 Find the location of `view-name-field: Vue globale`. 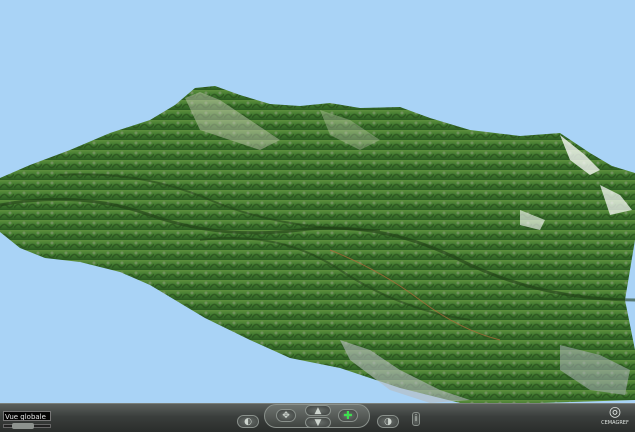

view-name-field: Vue globale is located at coordinates (27, 416).